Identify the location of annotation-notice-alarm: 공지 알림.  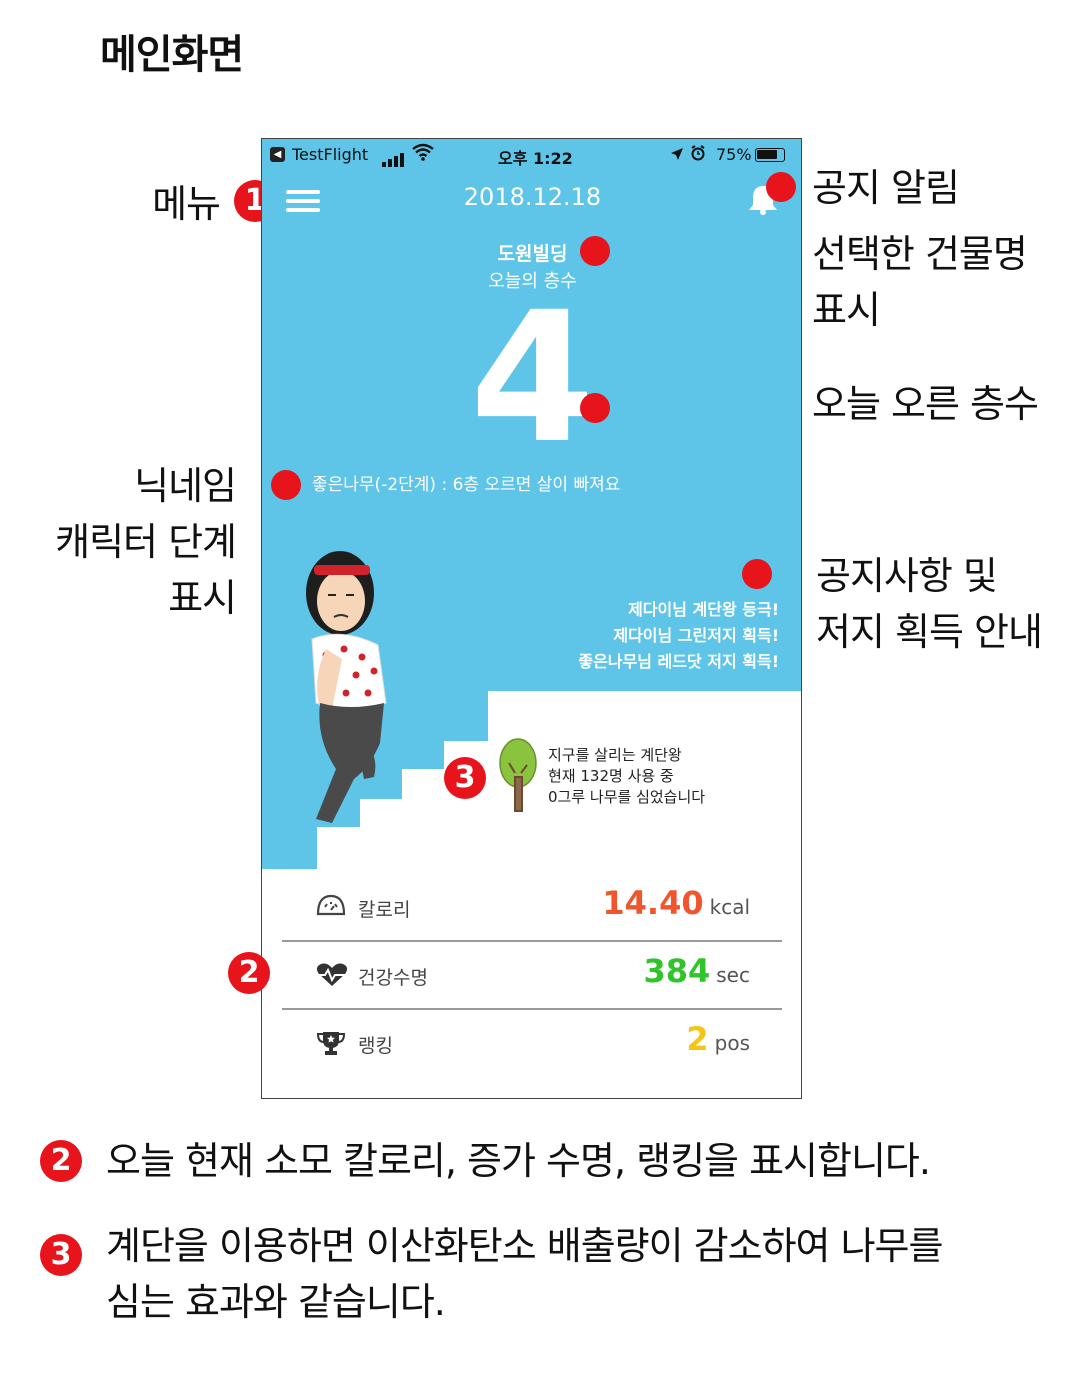
(886, 188).